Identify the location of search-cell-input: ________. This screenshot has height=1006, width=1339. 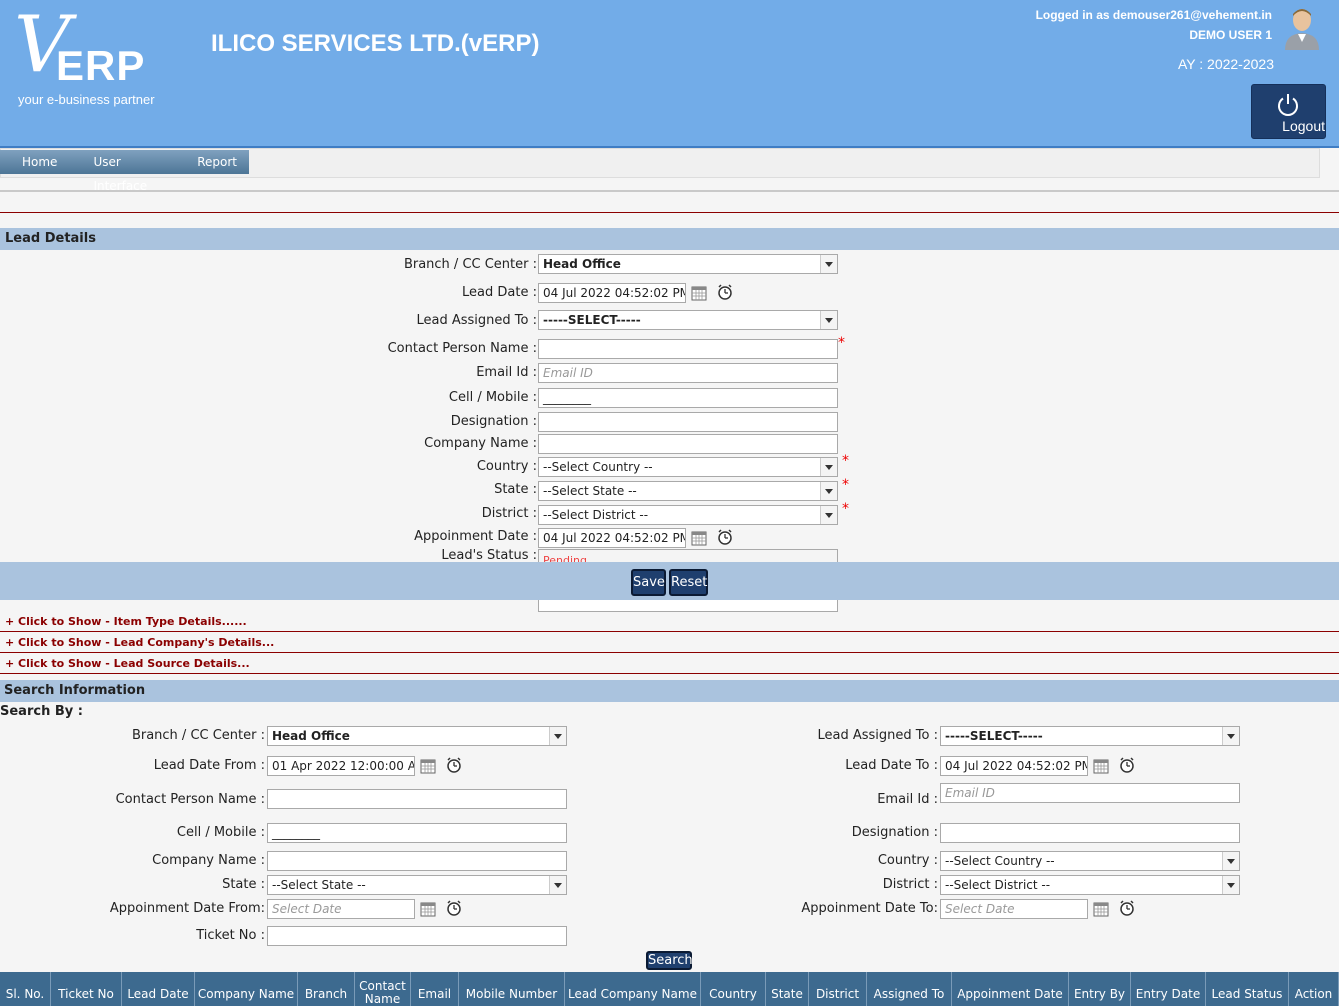
(417, 833).